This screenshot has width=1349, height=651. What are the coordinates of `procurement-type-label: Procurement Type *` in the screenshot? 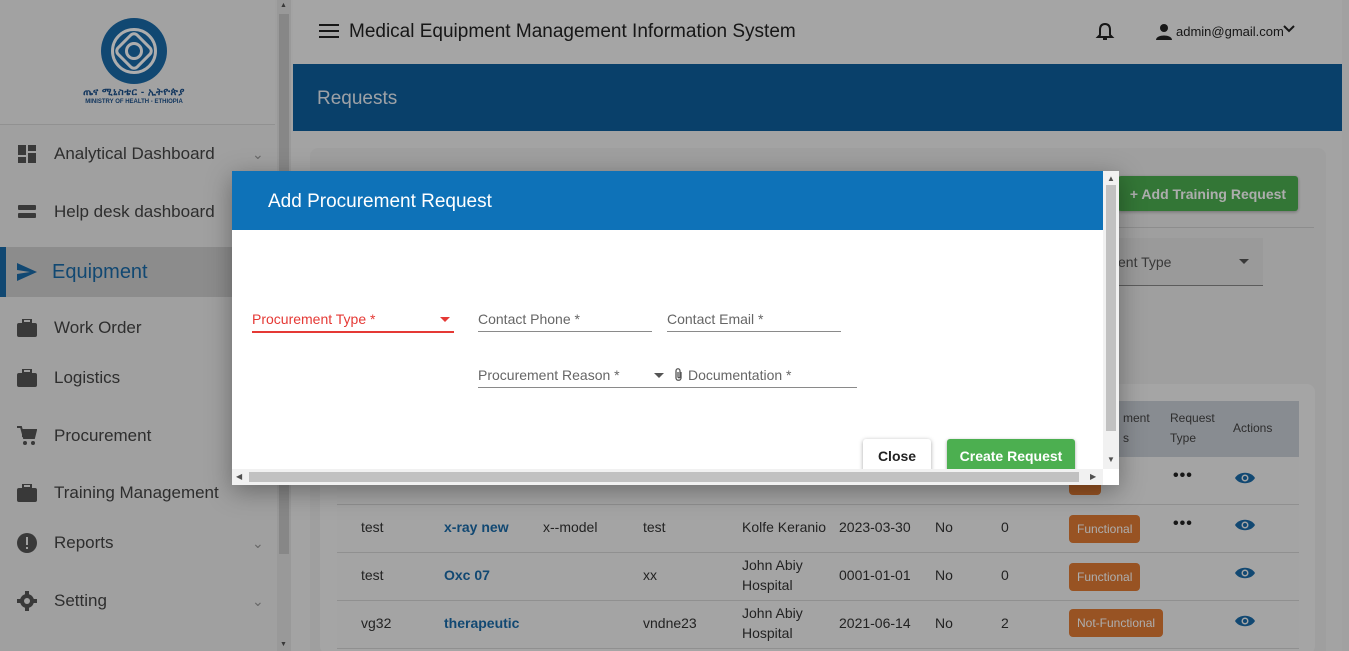 It's located at (314, 319).